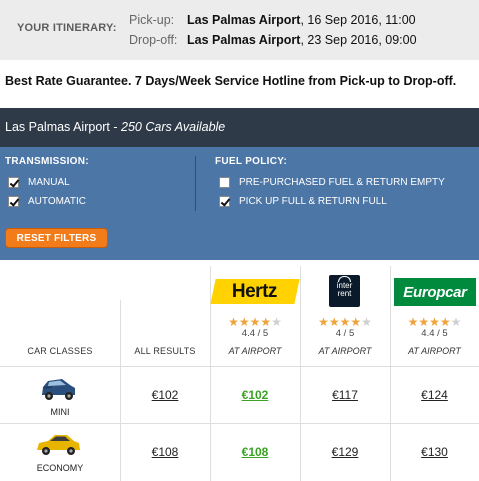 The image size is (479, 481). I want to click on car-classes-header: CAR CLASSES, so click(60, 351).